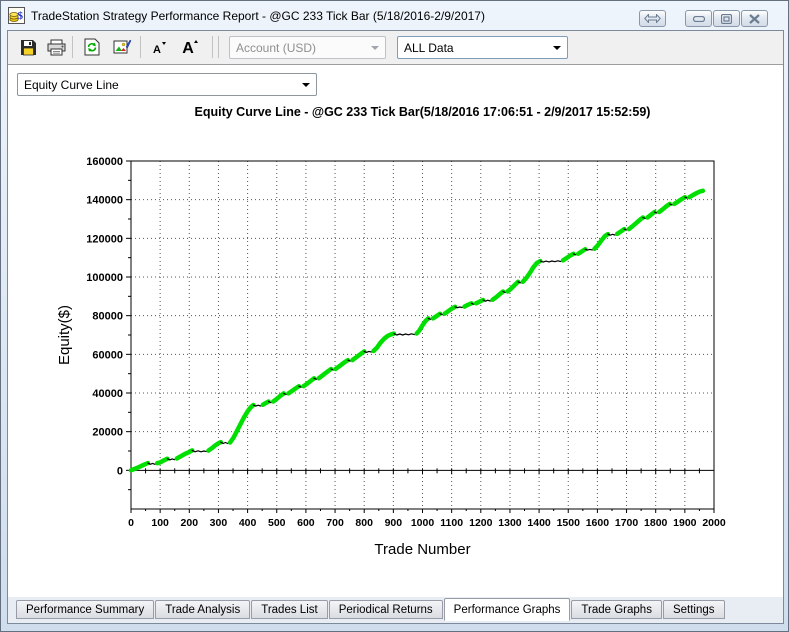  What do you see at coordinates (481, 523) in the screenshot?
I see `svg-text: 1200` at bounding box center [481, 523].